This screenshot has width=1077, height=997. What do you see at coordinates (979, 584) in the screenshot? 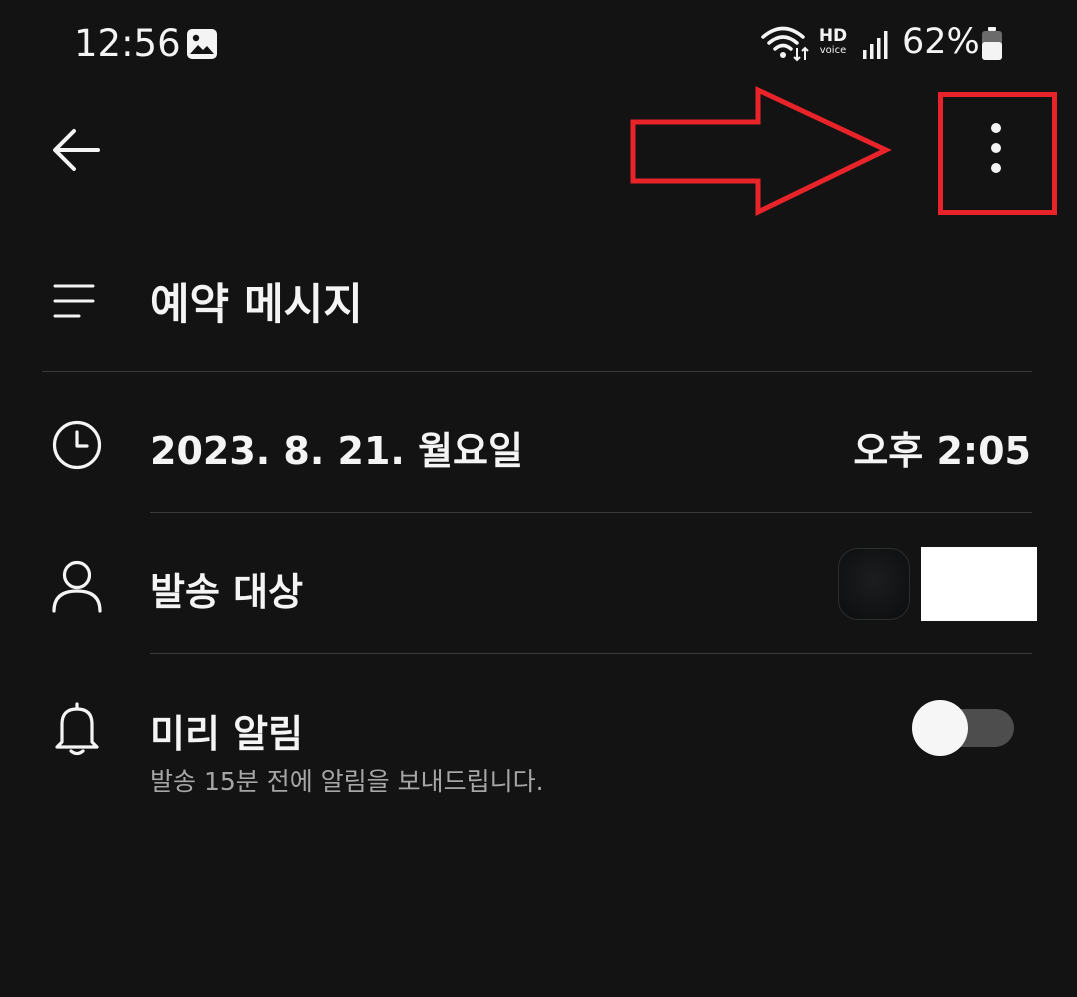
I see `recipient-name-redacted` at bounding box center [979, 584].